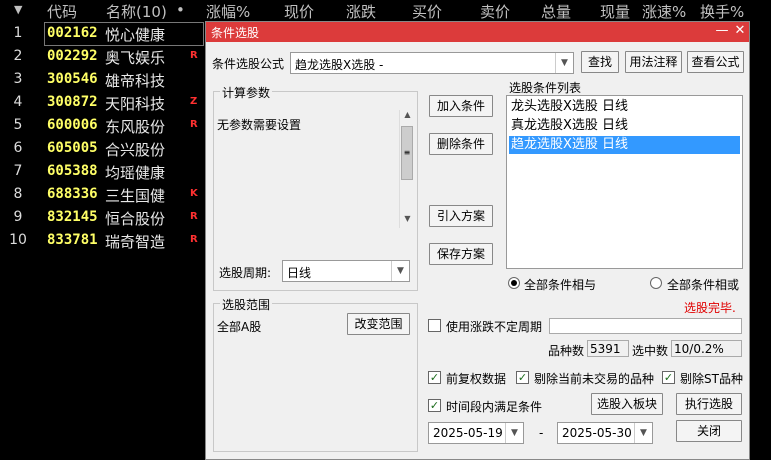 The image size is (771, 460). I want to click on stock-name: 悦心健康, so click(135, 35).